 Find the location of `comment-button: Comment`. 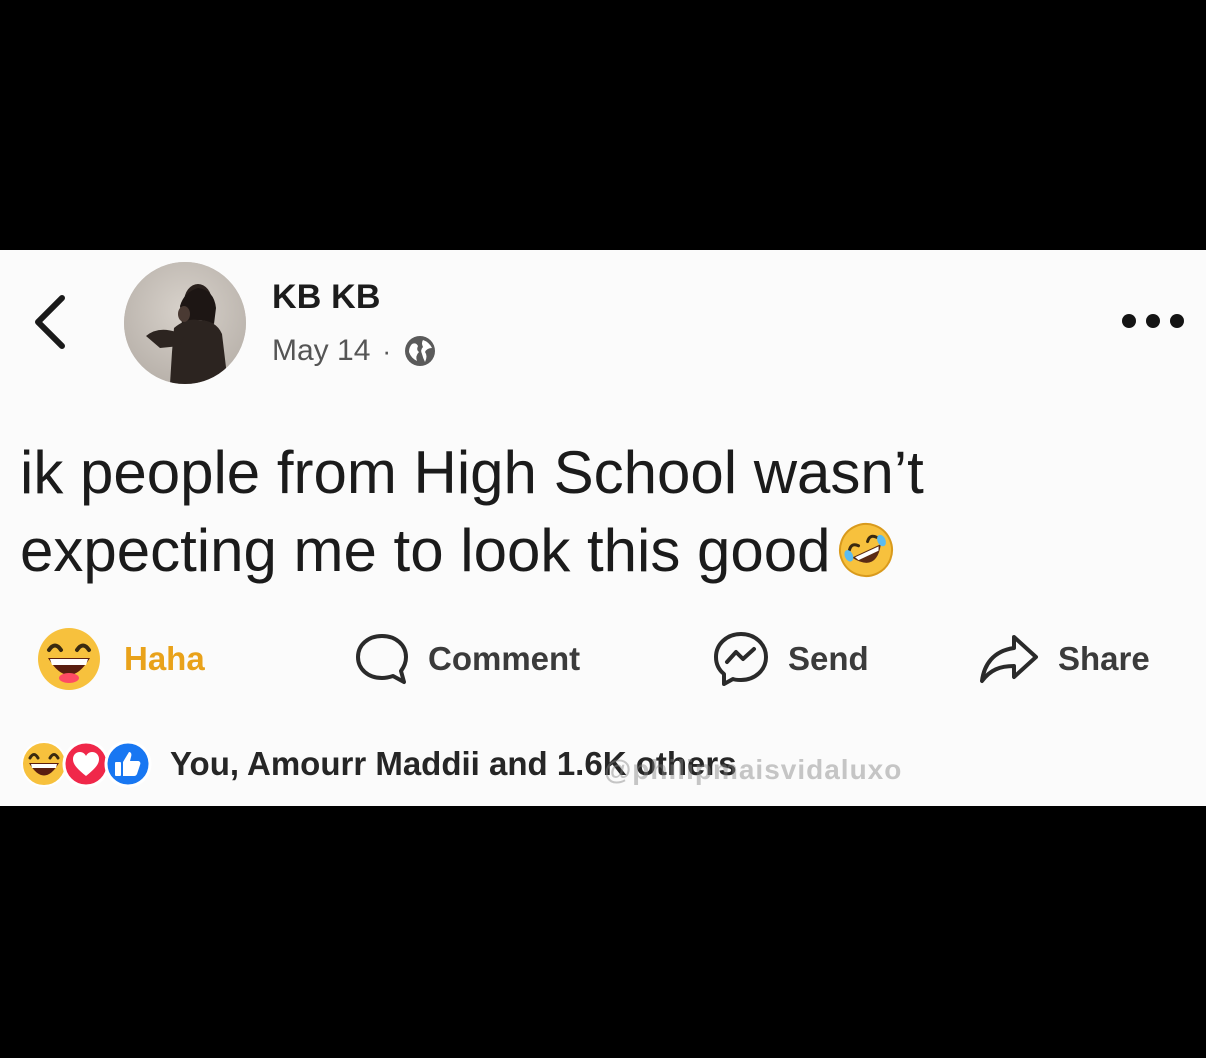

comment-button: Comment is located at coordinates (467, 659).